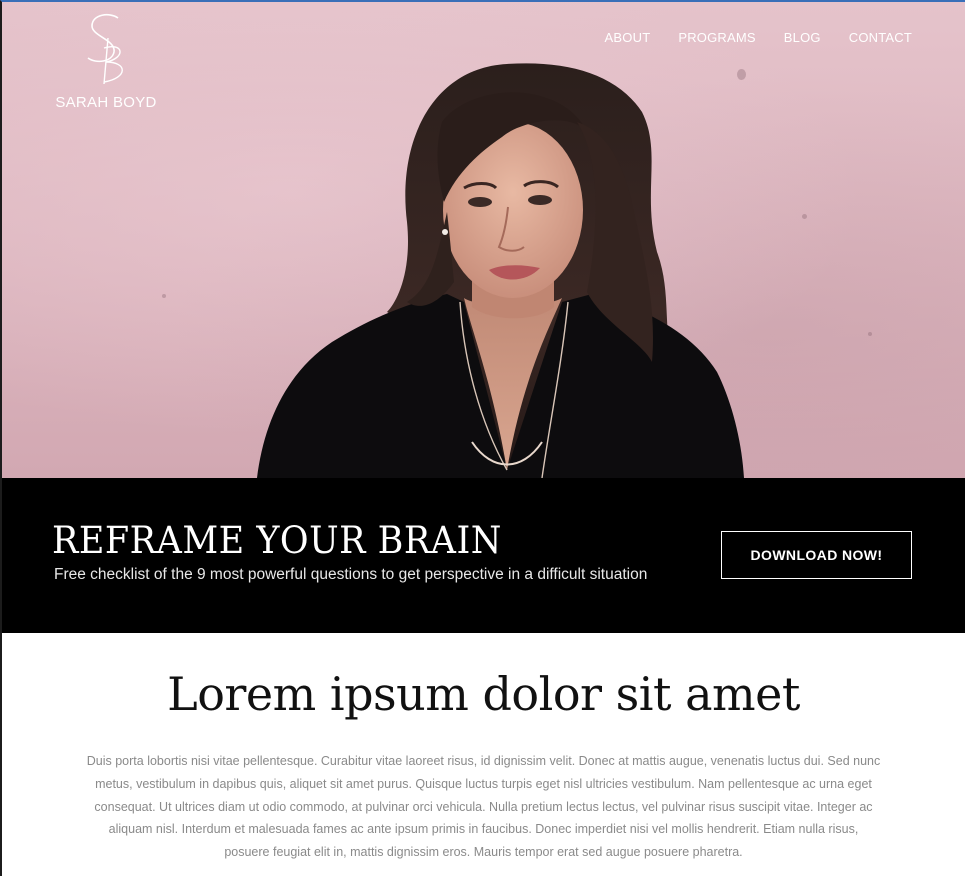 This screenshot has height=876, width=965. What do you see at coordinates (628, 37) in the screenshot?
I see `nav-item-about: ABOUT` at bounding box center [628, 37].